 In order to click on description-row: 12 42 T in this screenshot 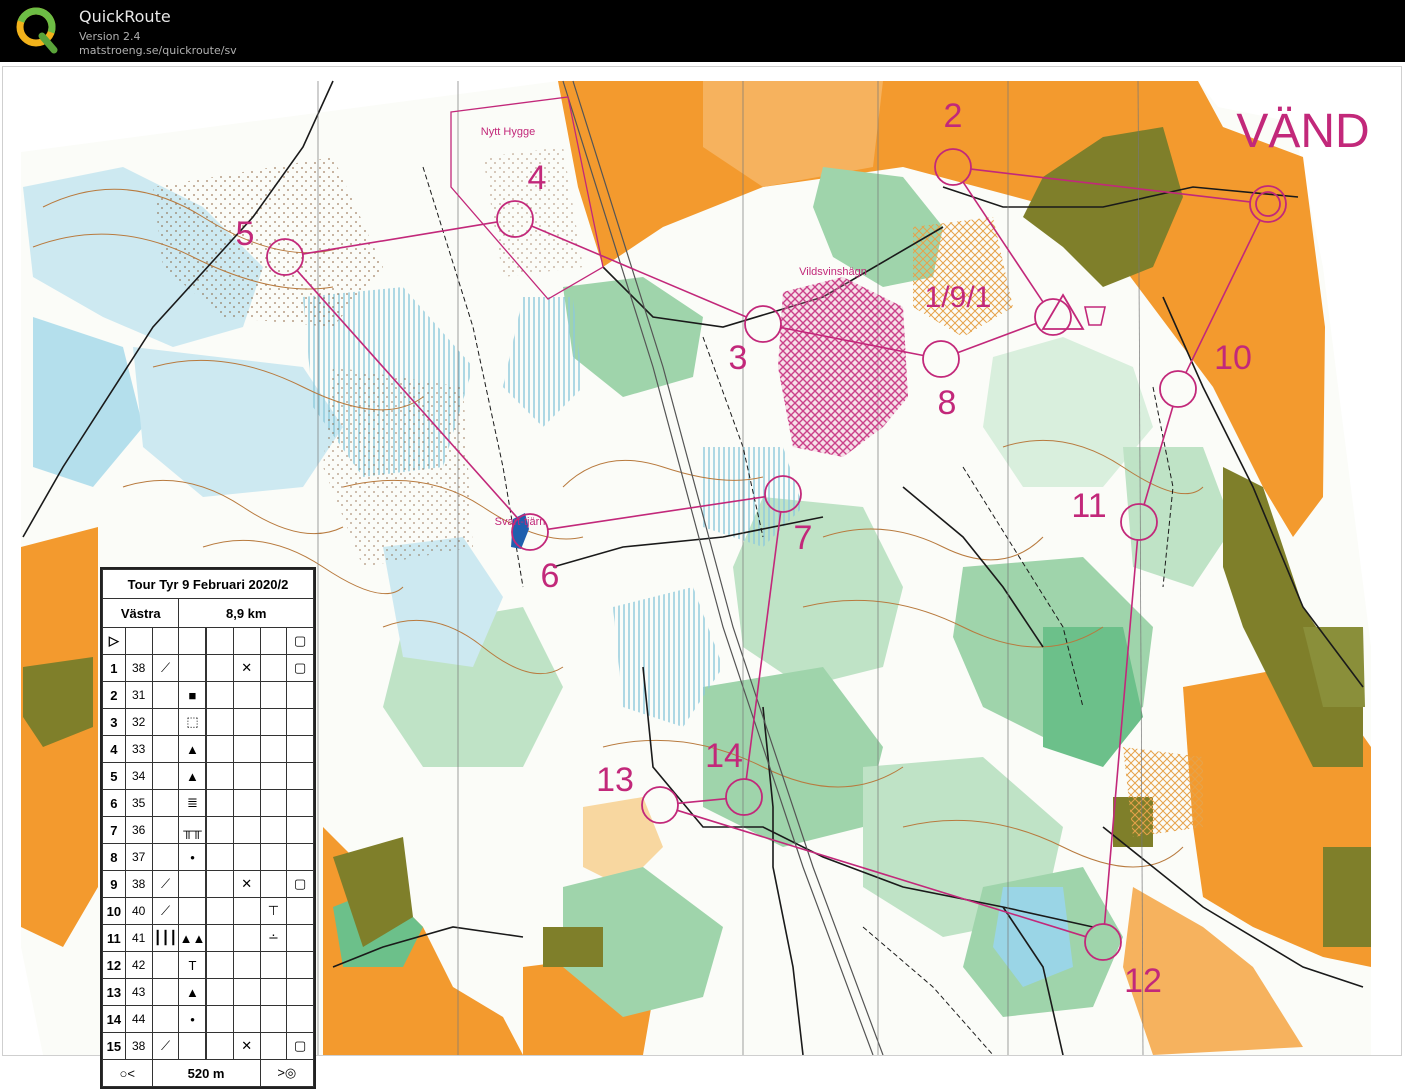, I will do `click(208, 965)`.